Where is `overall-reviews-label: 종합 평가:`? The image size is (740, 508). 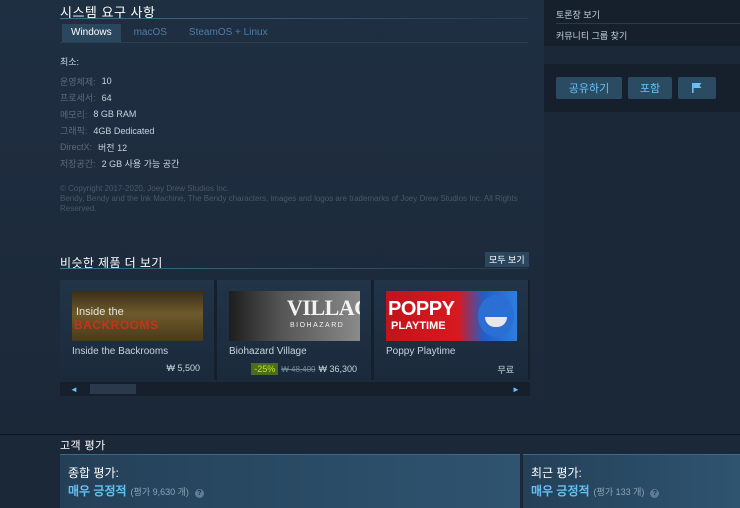
overall-reviews-label: 종합 평가: is located at coordinates (93, 473).